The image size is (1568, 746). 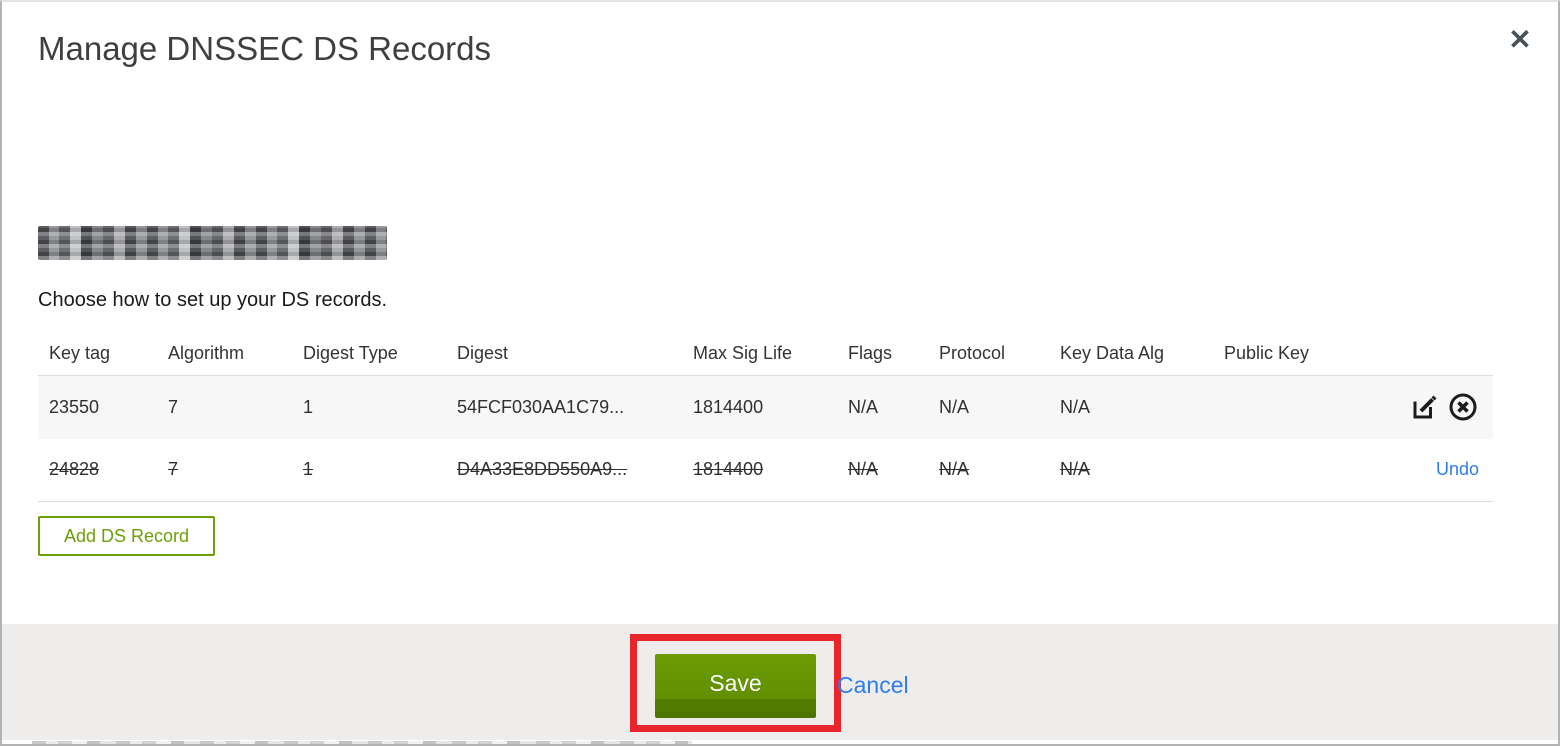 I want to click on background-page-strip, so click(x=780, y=742).